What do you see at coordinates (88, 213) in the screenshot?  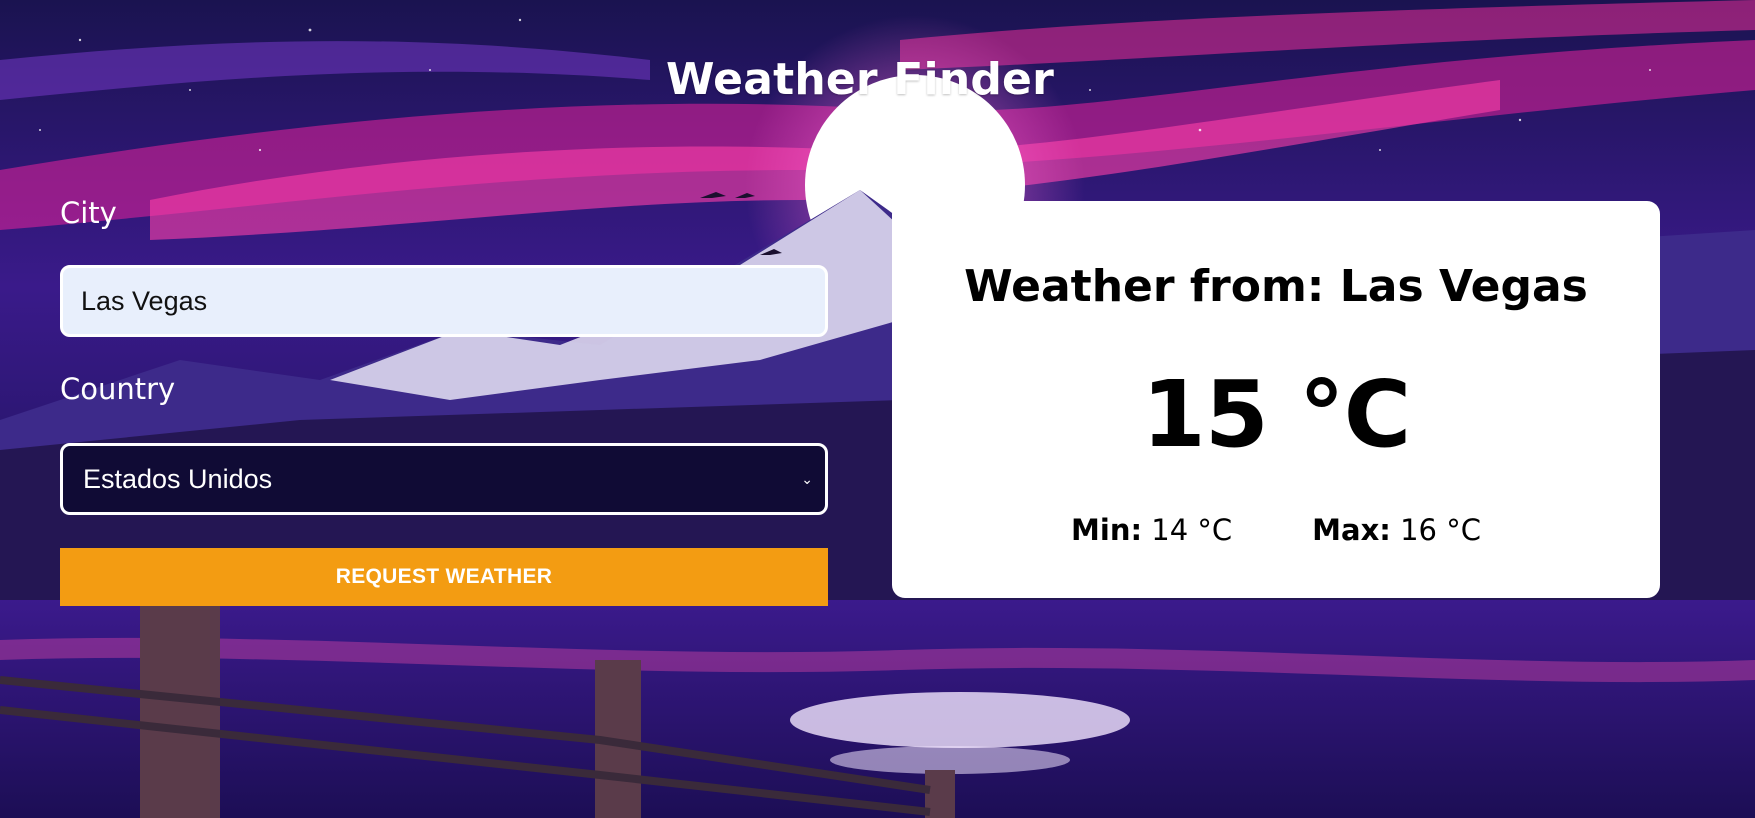 I see `city-label: City` at bounding box center [88, 213].